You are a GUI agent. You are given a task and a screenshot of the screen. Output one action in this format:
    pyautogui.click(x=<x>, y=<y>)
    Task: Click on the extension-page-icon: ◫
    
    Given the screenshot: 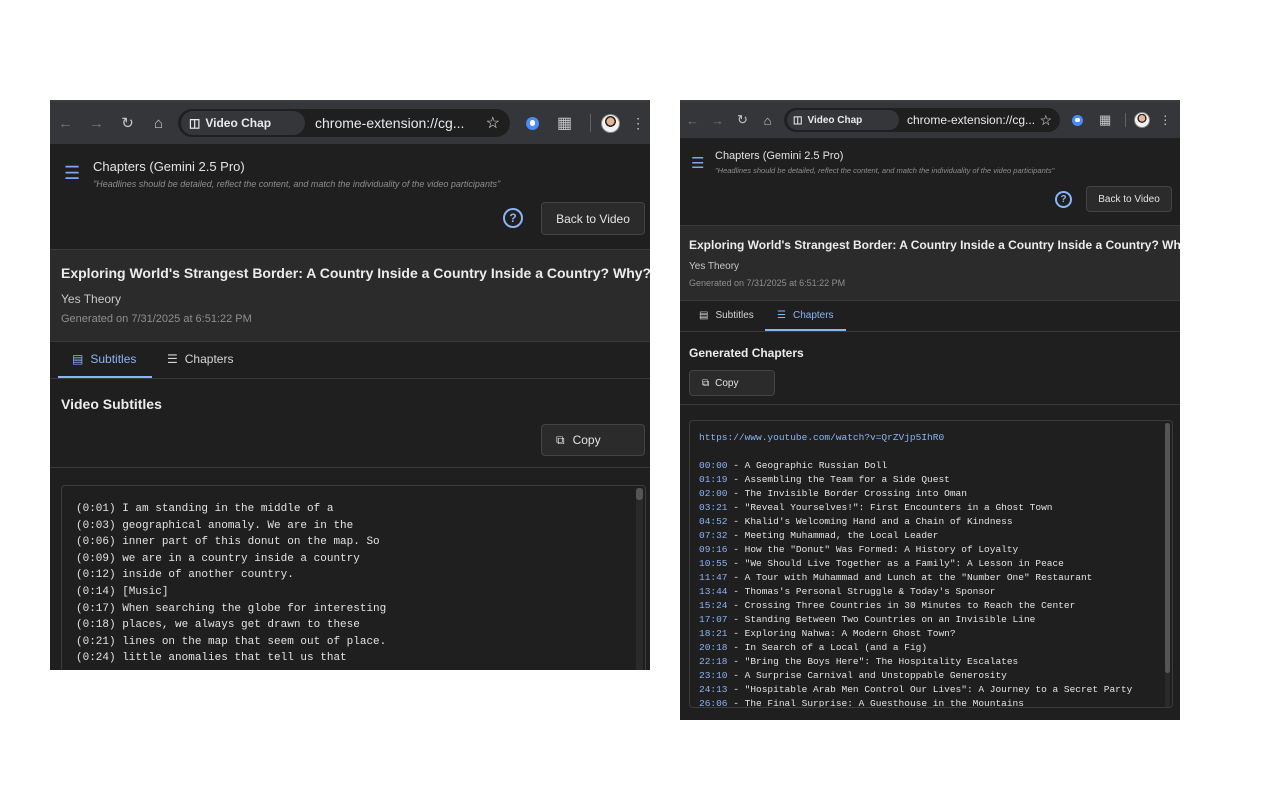 What is the action you would take?
    pyautogui.click(x=798, y=120)
    